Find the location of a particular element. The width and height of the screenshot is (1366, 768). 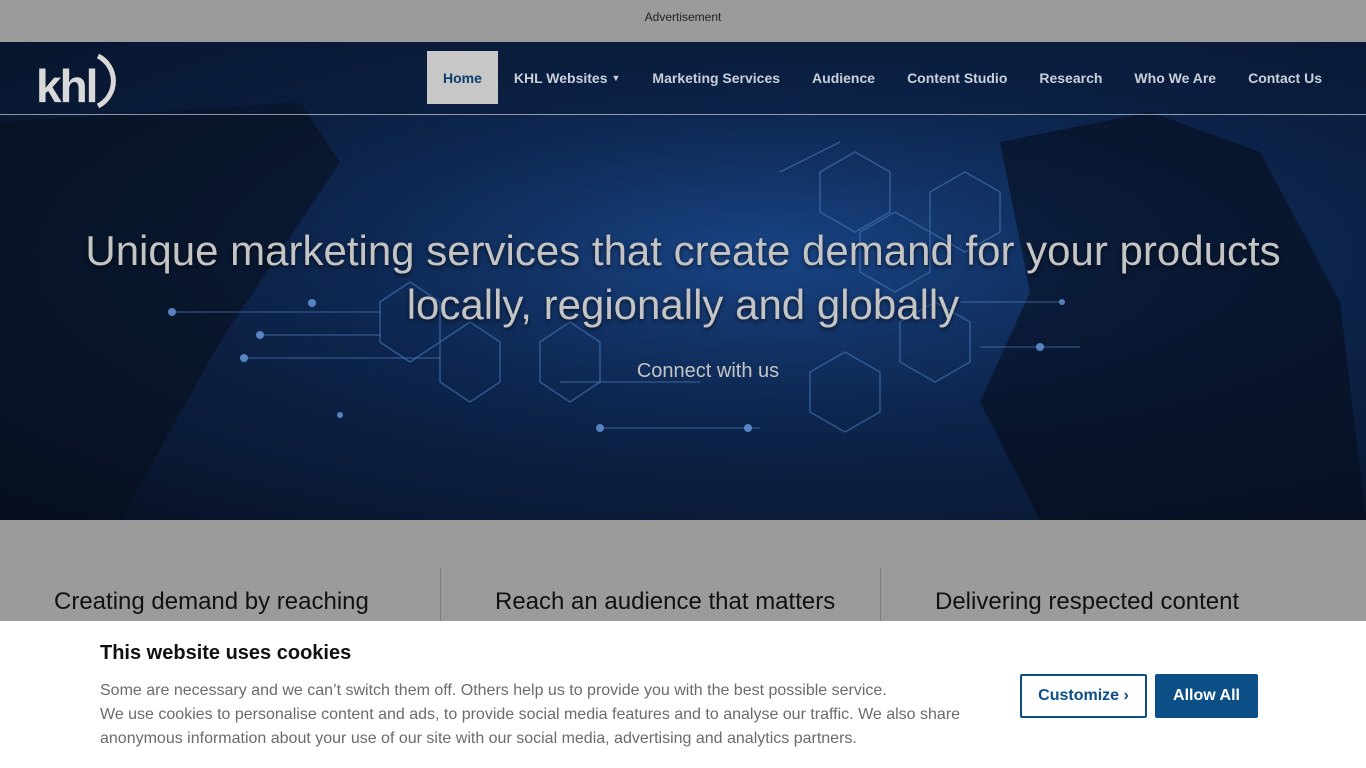

nav-marketing-services: Marketing Services is located at coordinates (716, 77).